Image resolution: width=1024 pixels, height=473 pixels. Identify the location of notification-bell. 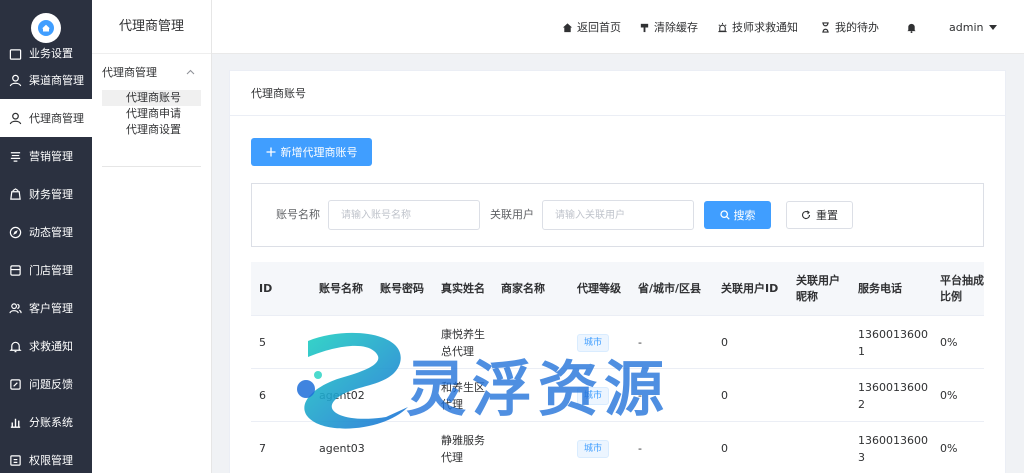
(913, 27).